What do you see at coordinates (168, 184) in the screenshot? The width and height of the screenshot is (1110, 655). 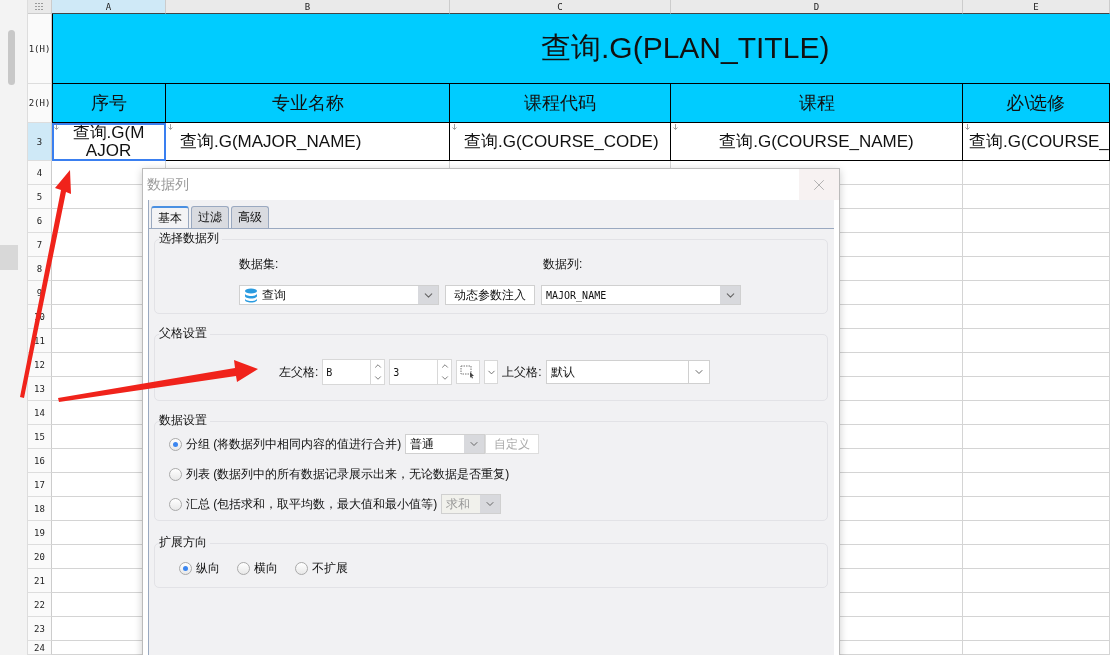 I see `dialog-title: 数据列` at bounding box center [168, 184].